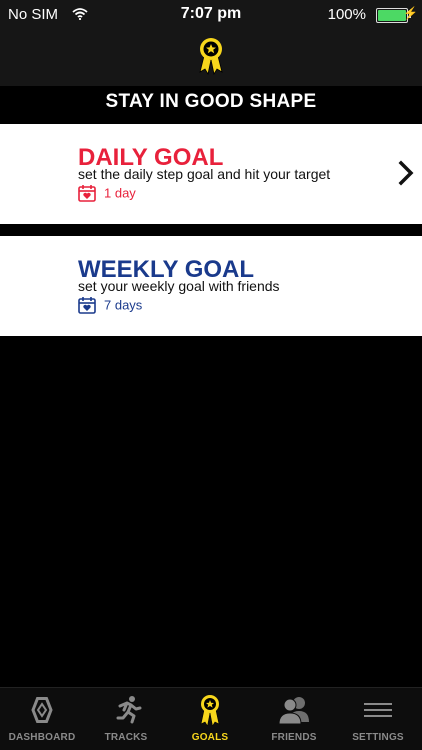  I want to click on status-bar: No SIM 7:07 pm 100% ⚡, so click(211, 15).